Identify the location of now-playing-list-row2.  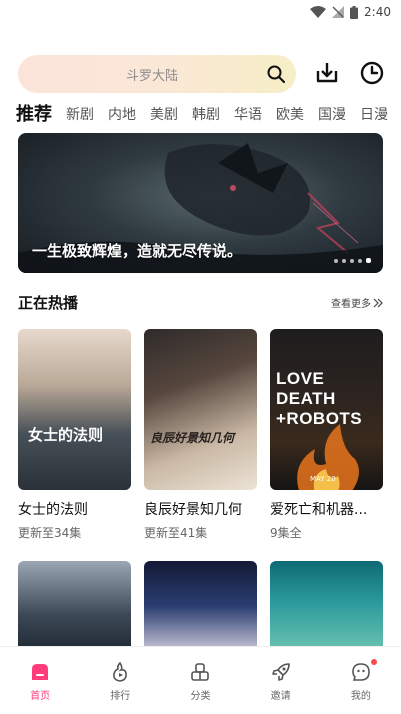
(200, 606).